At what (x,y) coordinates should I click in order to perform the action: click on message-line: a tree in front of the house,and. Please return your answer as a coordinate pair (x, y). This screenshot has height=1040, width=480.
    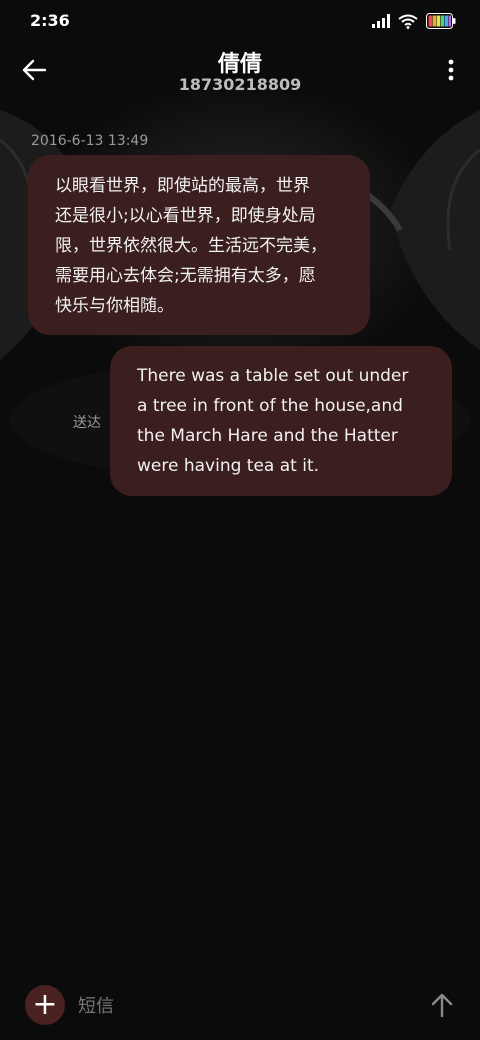
    Looking at the image, I should click on (270, 406).